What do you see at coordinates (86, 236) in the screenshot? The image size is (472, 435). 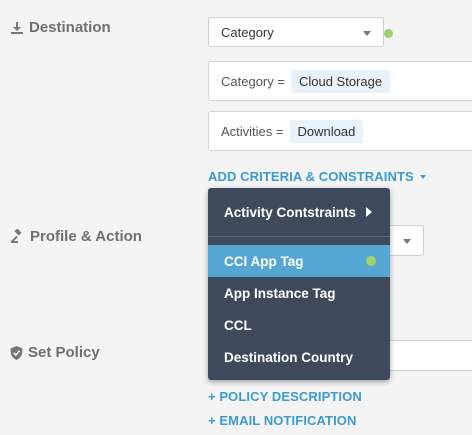 I see `section-label-text: Profile & Action` at bounding box center [86, 236].